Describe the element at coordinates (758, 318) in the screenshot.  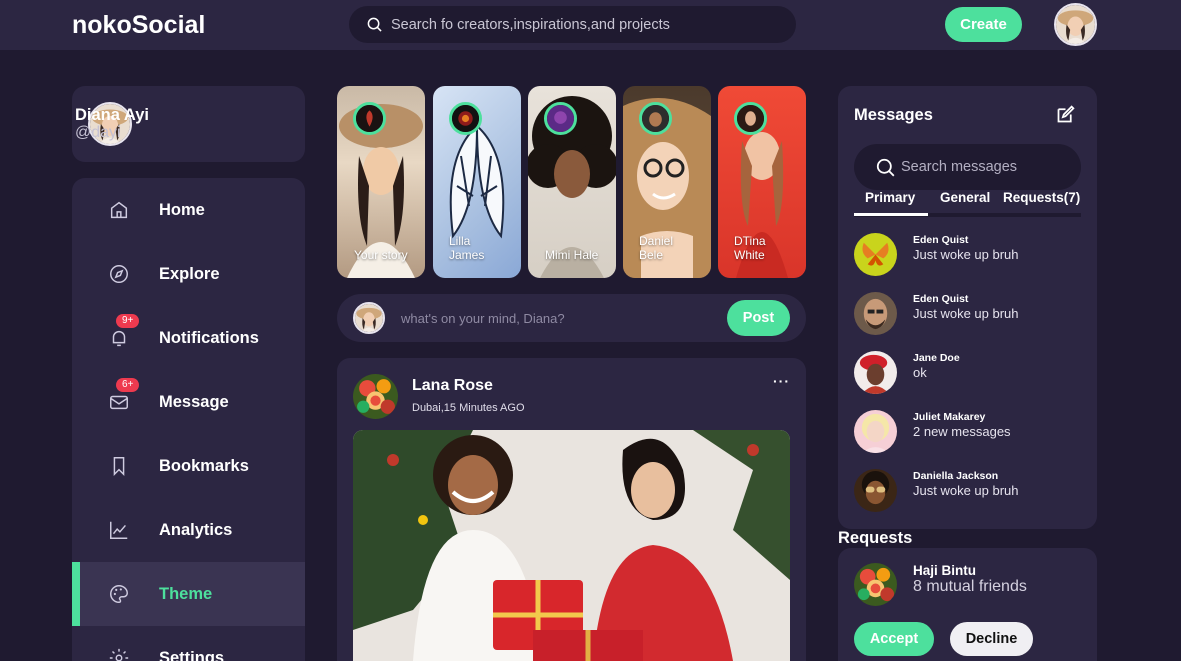
I see `post-button: Post` at that location.